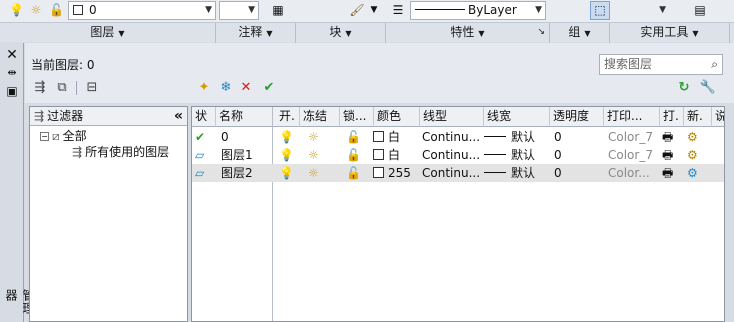 The image size is (734, 322). What do you see at coordinates (62, 88) in the screenshot?
I see `new-group-filter-icon: ⧉` at bounding box center [62, 88].